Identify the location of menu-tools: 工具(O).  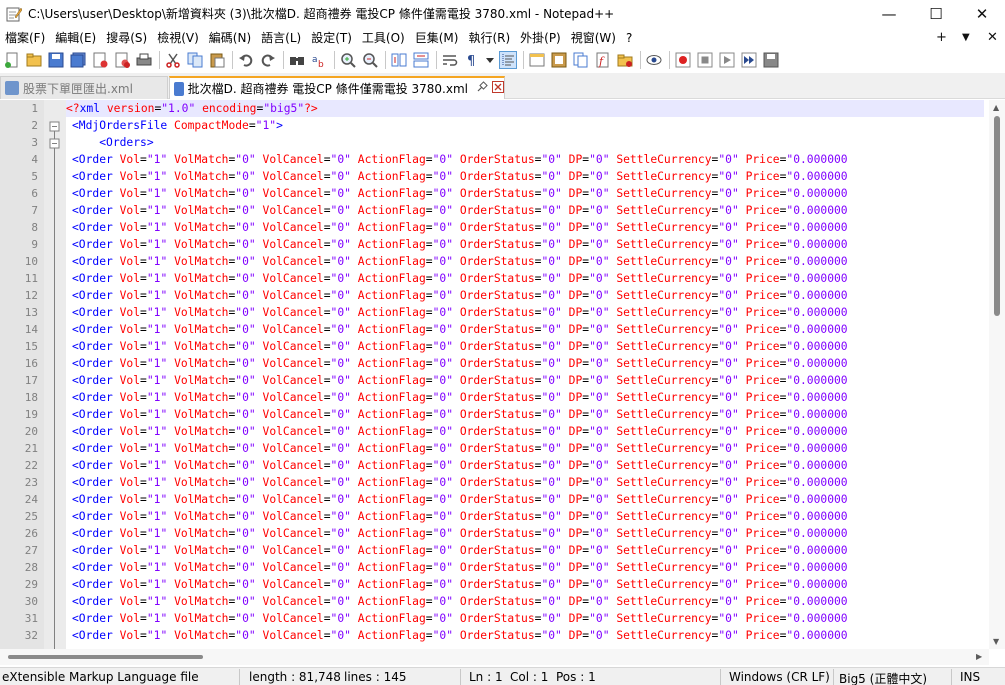
(383, 37).